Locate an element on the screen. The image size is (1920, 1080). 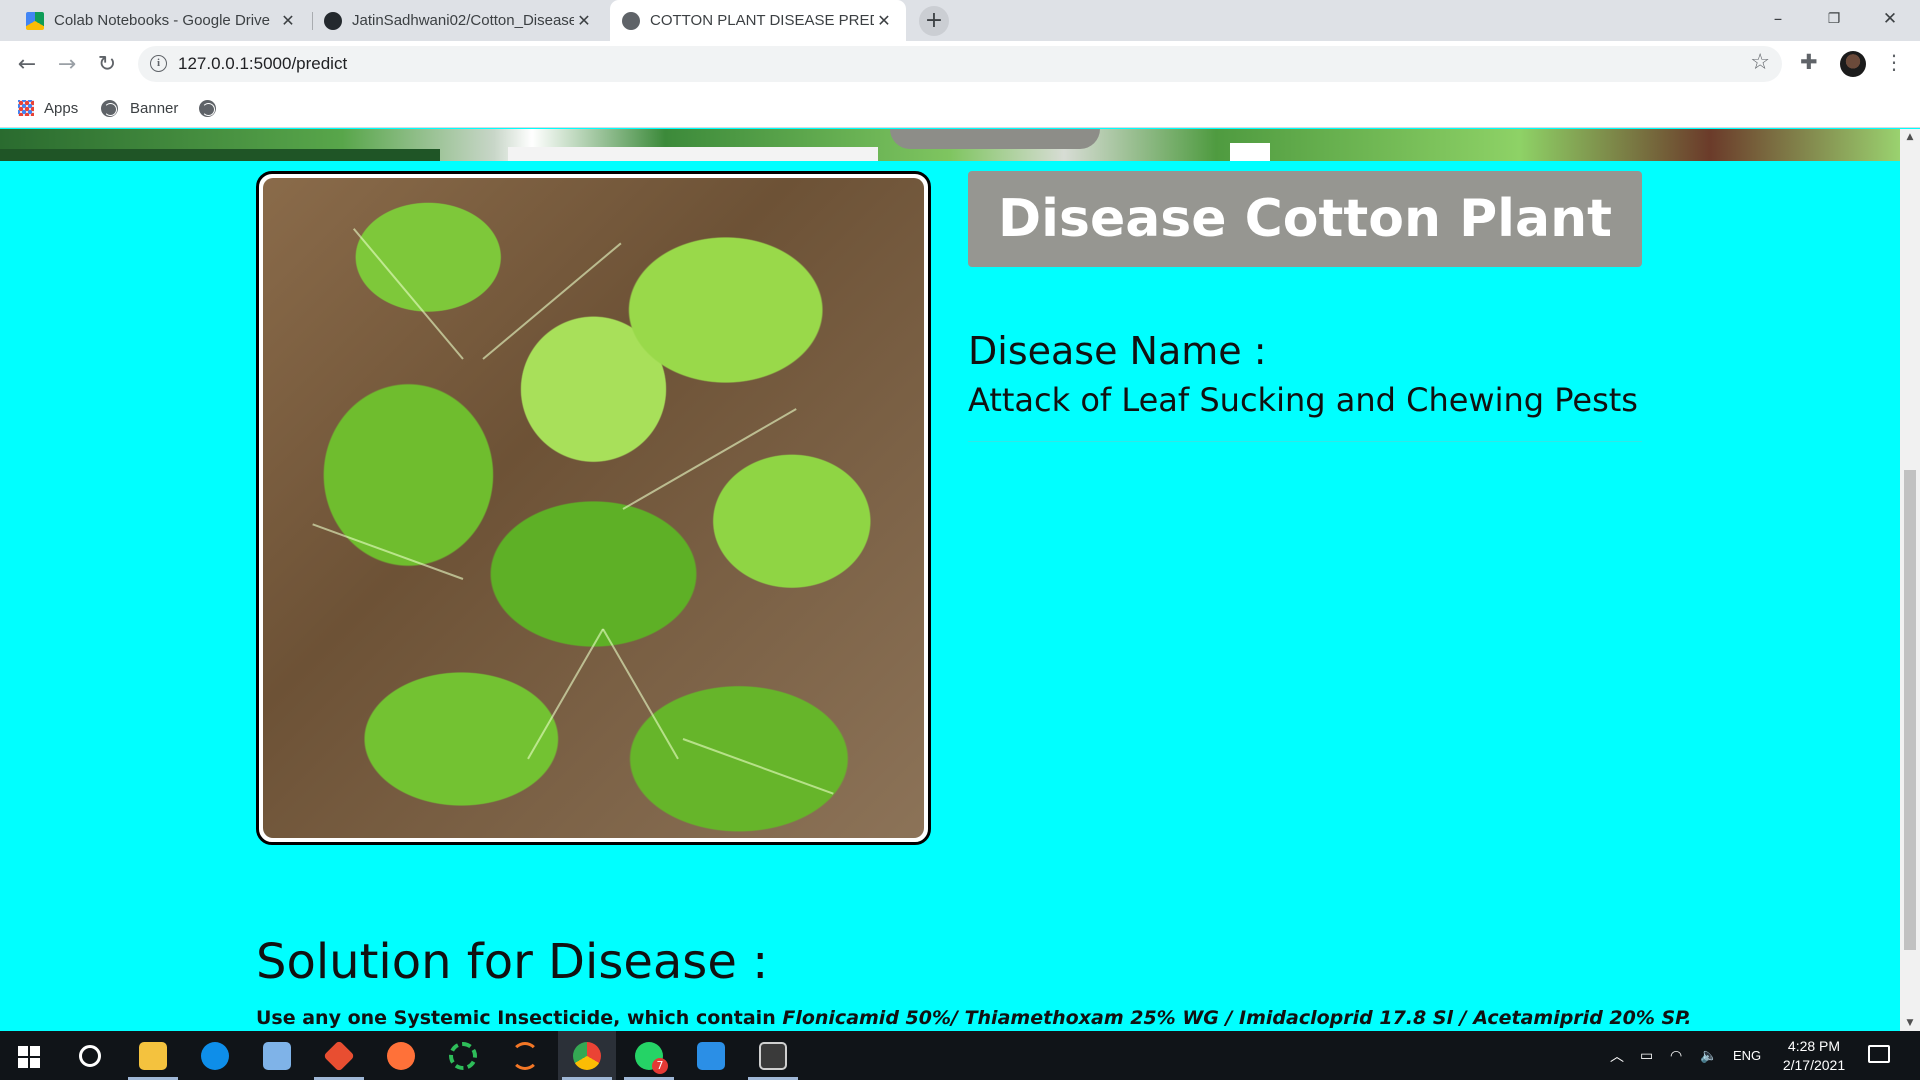
github-icon is located at coordinates (333, 20).